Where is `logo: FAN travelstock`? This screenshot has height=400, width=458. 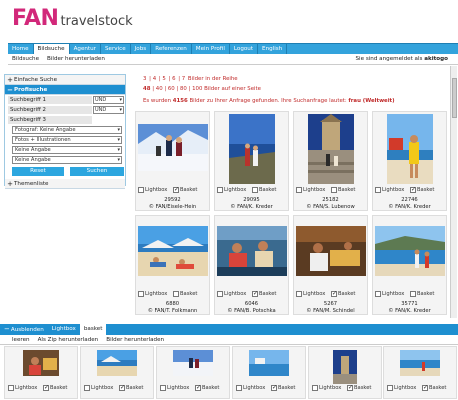 logo: FAN travelstock is located at coordinates (72, 19).